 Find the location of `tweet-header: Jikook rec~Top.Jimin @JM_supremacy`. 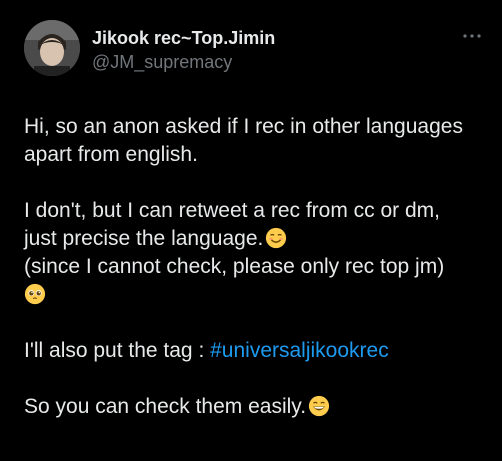

tweet-header: Jikook rec~Top.Jimin @JM_supremacy is located at coordinates (254, 50).